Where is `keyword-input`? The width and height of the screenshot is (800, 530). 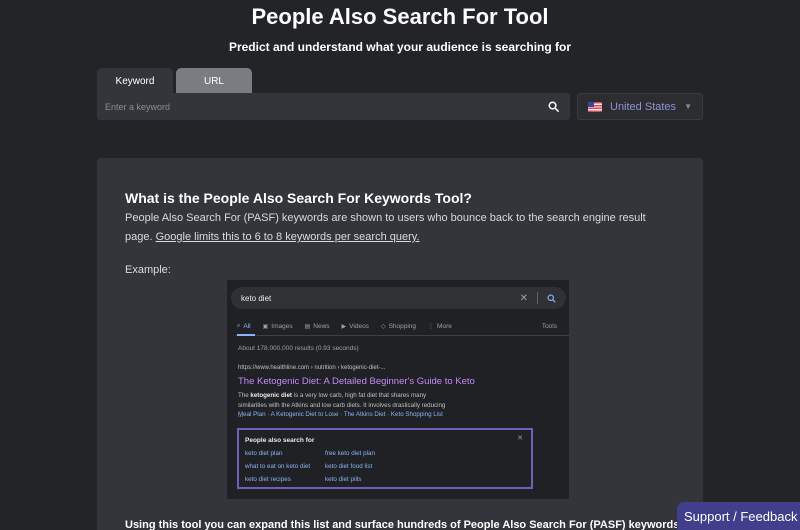
keyword-input is located at coordinates (325, 106).